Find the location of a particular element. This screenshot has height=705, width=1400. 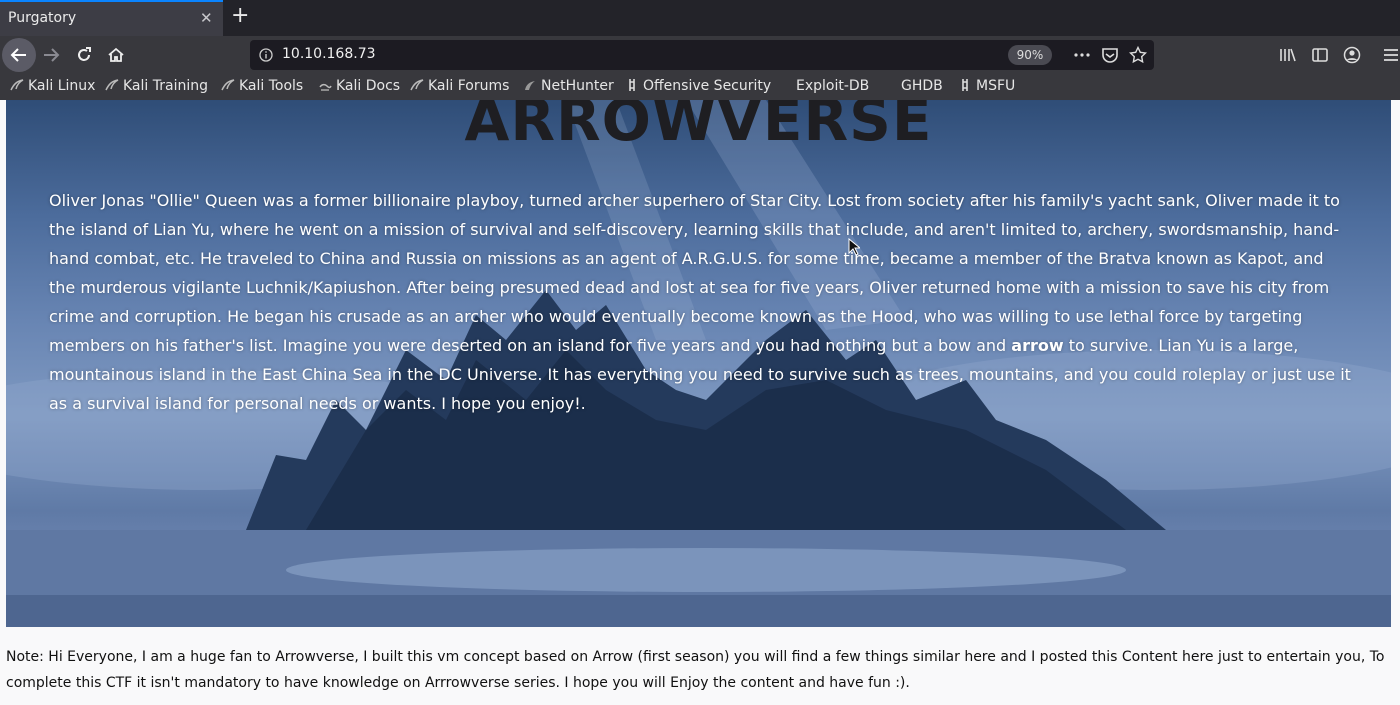

bookmark-kali-linux: Kali Linux is located at coordinates (52, 86).